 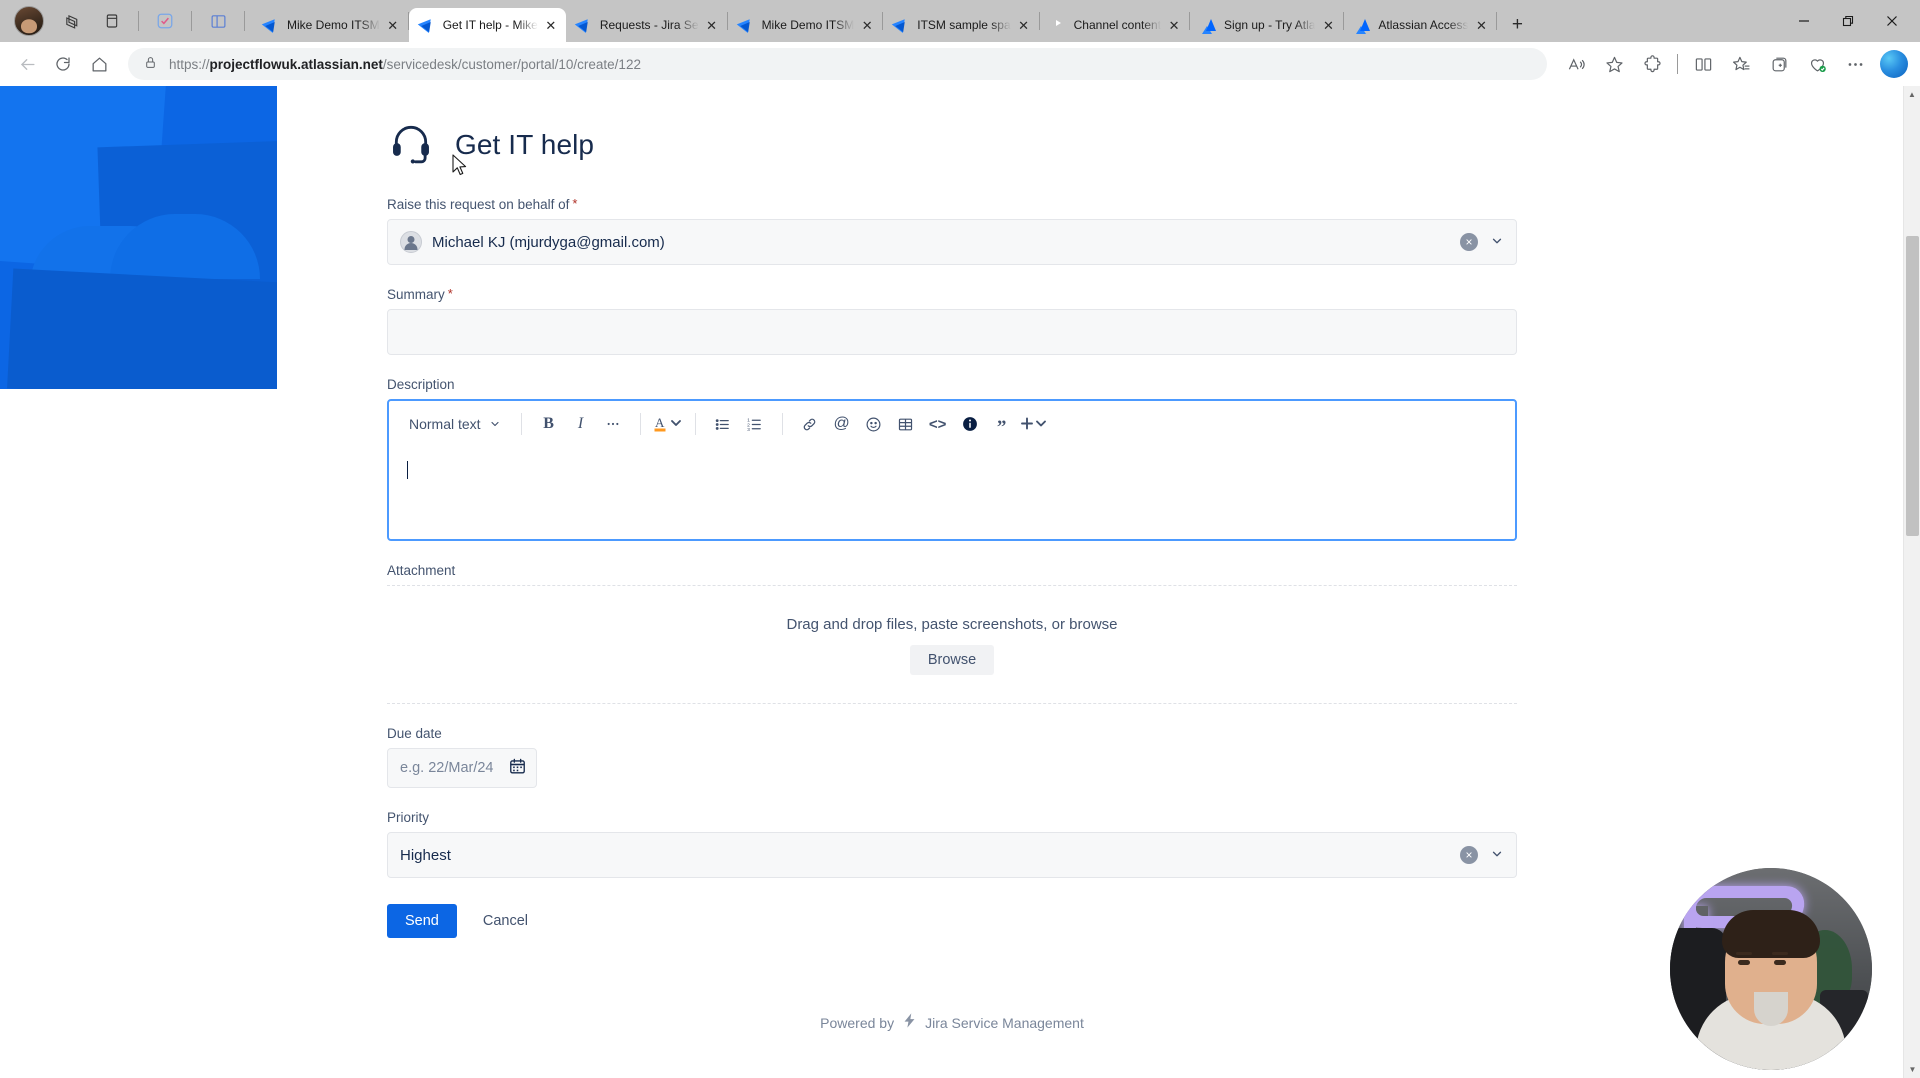 I want to click on bullet-list-button, so click(x=723, y=424).